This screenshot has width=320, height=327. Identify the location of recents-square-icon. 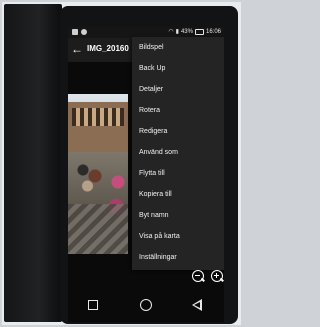
(93, 305).